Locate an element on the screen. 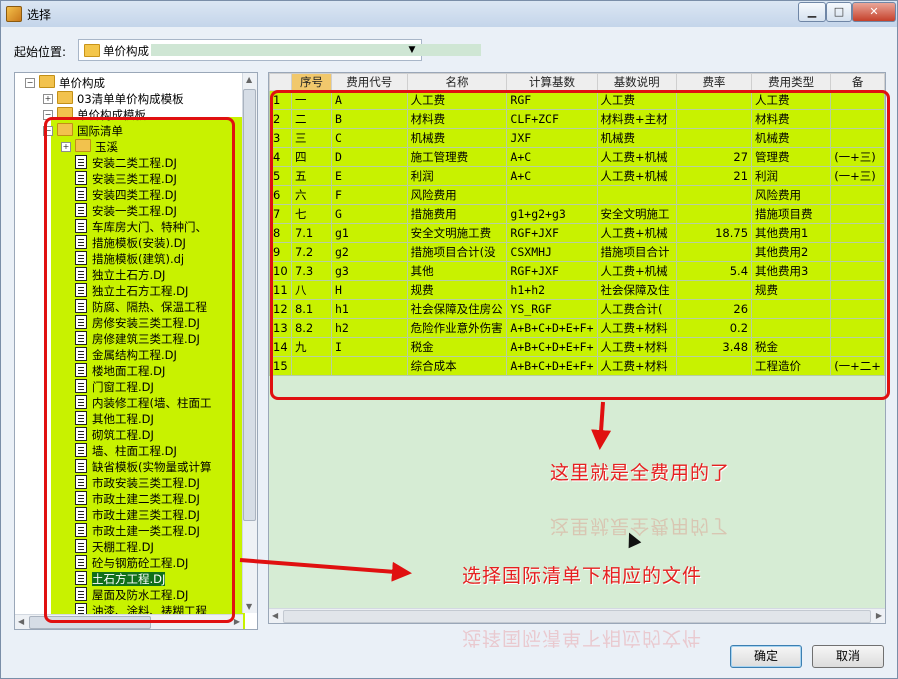 Image resolution: width=898 pixels, height=679 pixels. annotation-arrows is located at coordinates (425, 491).